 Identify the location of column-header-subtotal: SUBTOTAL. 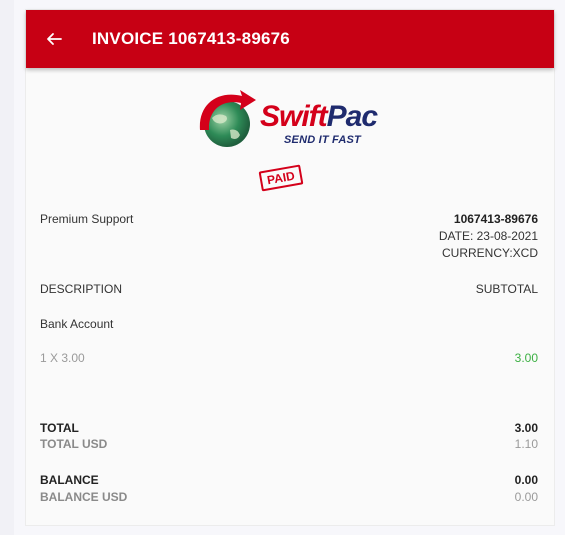
(506, 289).